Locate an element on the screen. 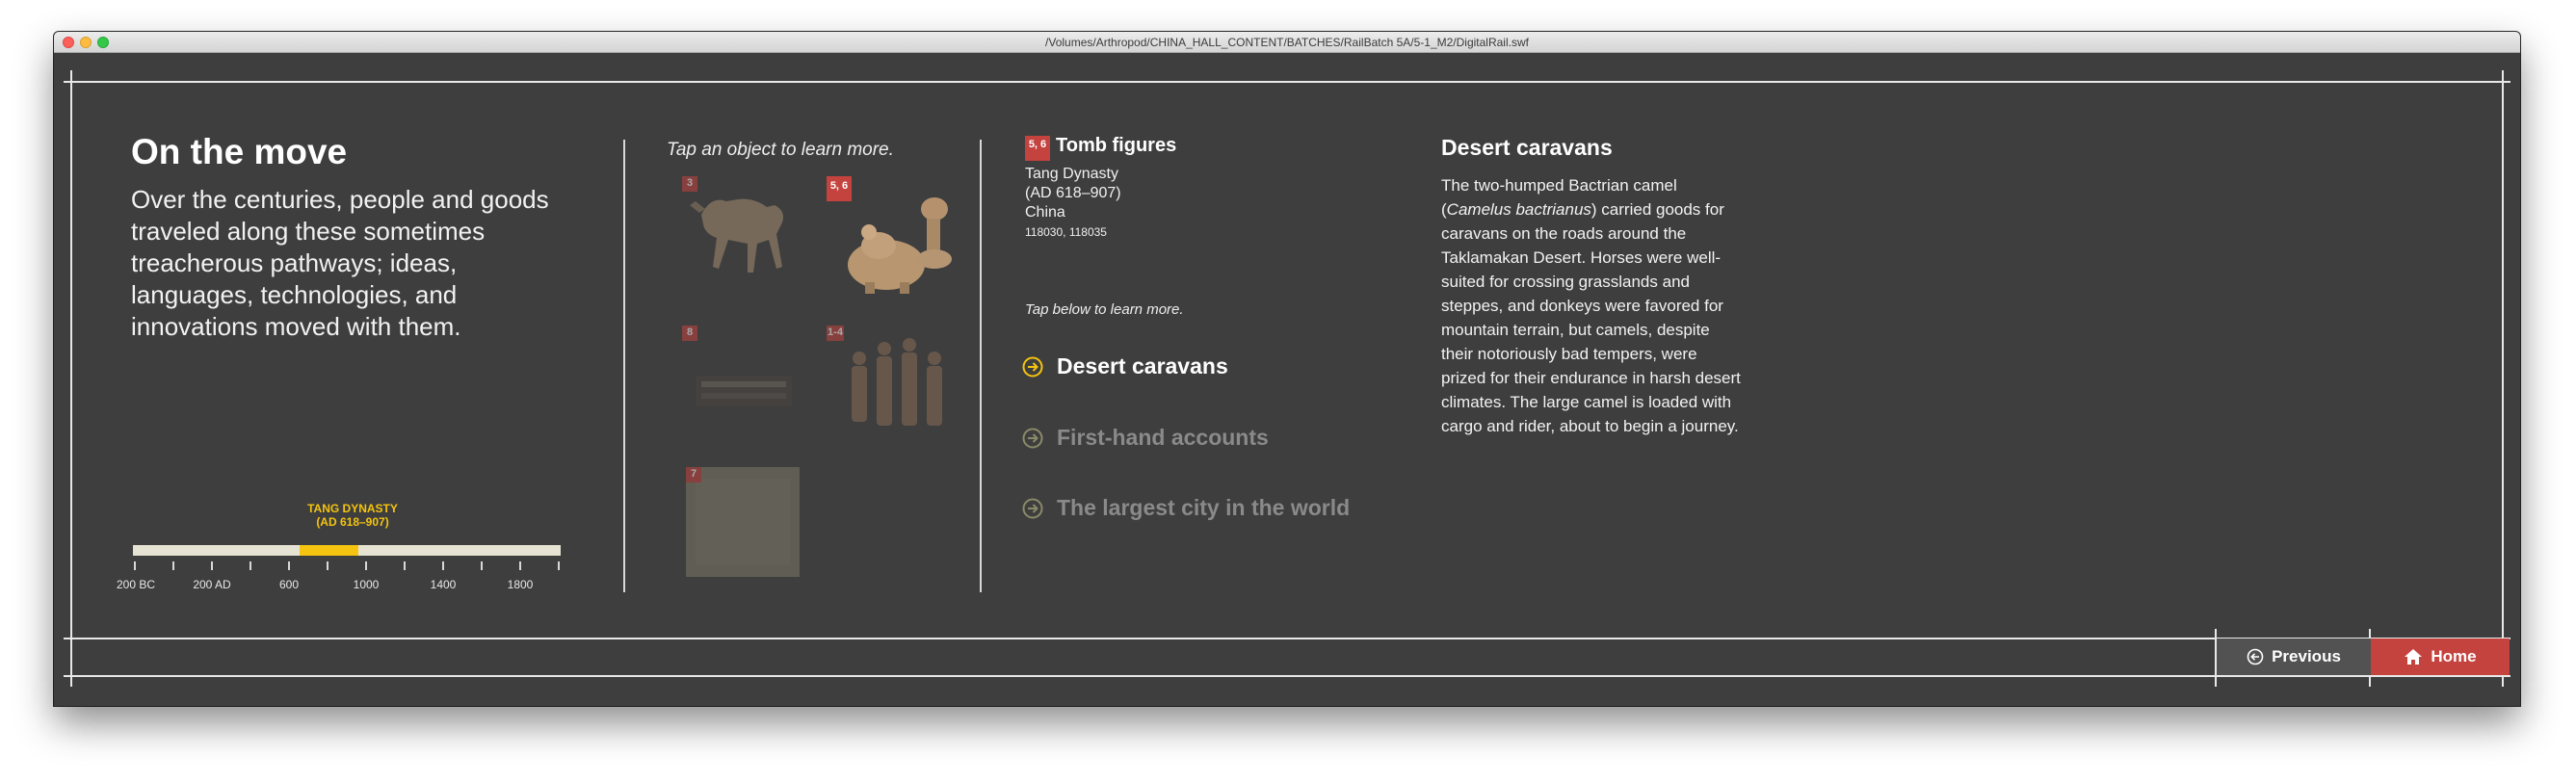 This screenshot has height=782, width=2576. previous-button: Previous is located at coordinates (2294, 657).